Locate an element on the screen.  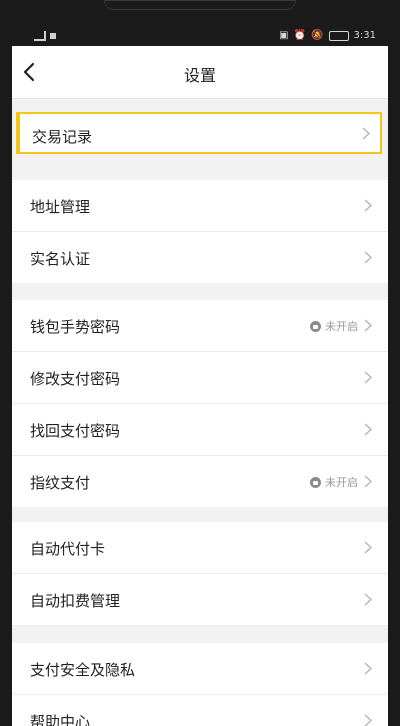
pay-security-privacy-item: 支付安全及隐私 is located at coordinates (200, 669).